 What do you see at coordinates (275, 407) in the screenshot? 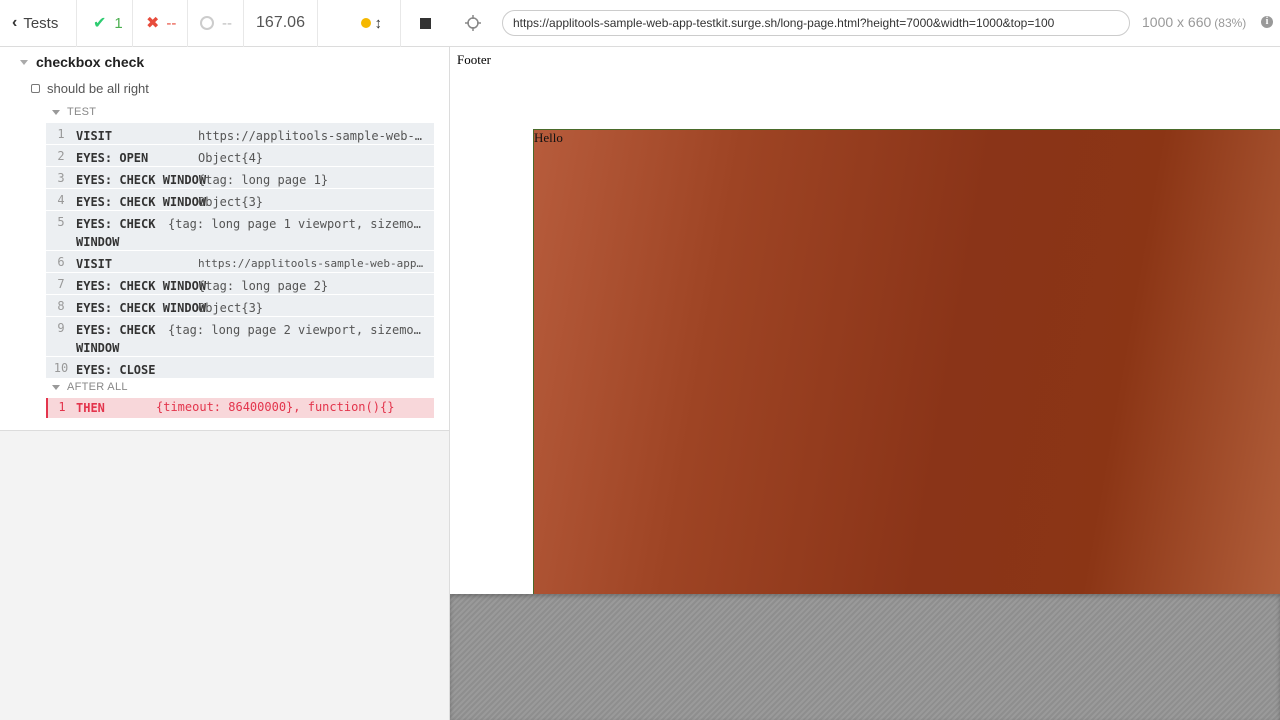
I see `command-message: {timeout: 86400000}, function(){}` at bounding box center [275, 407].